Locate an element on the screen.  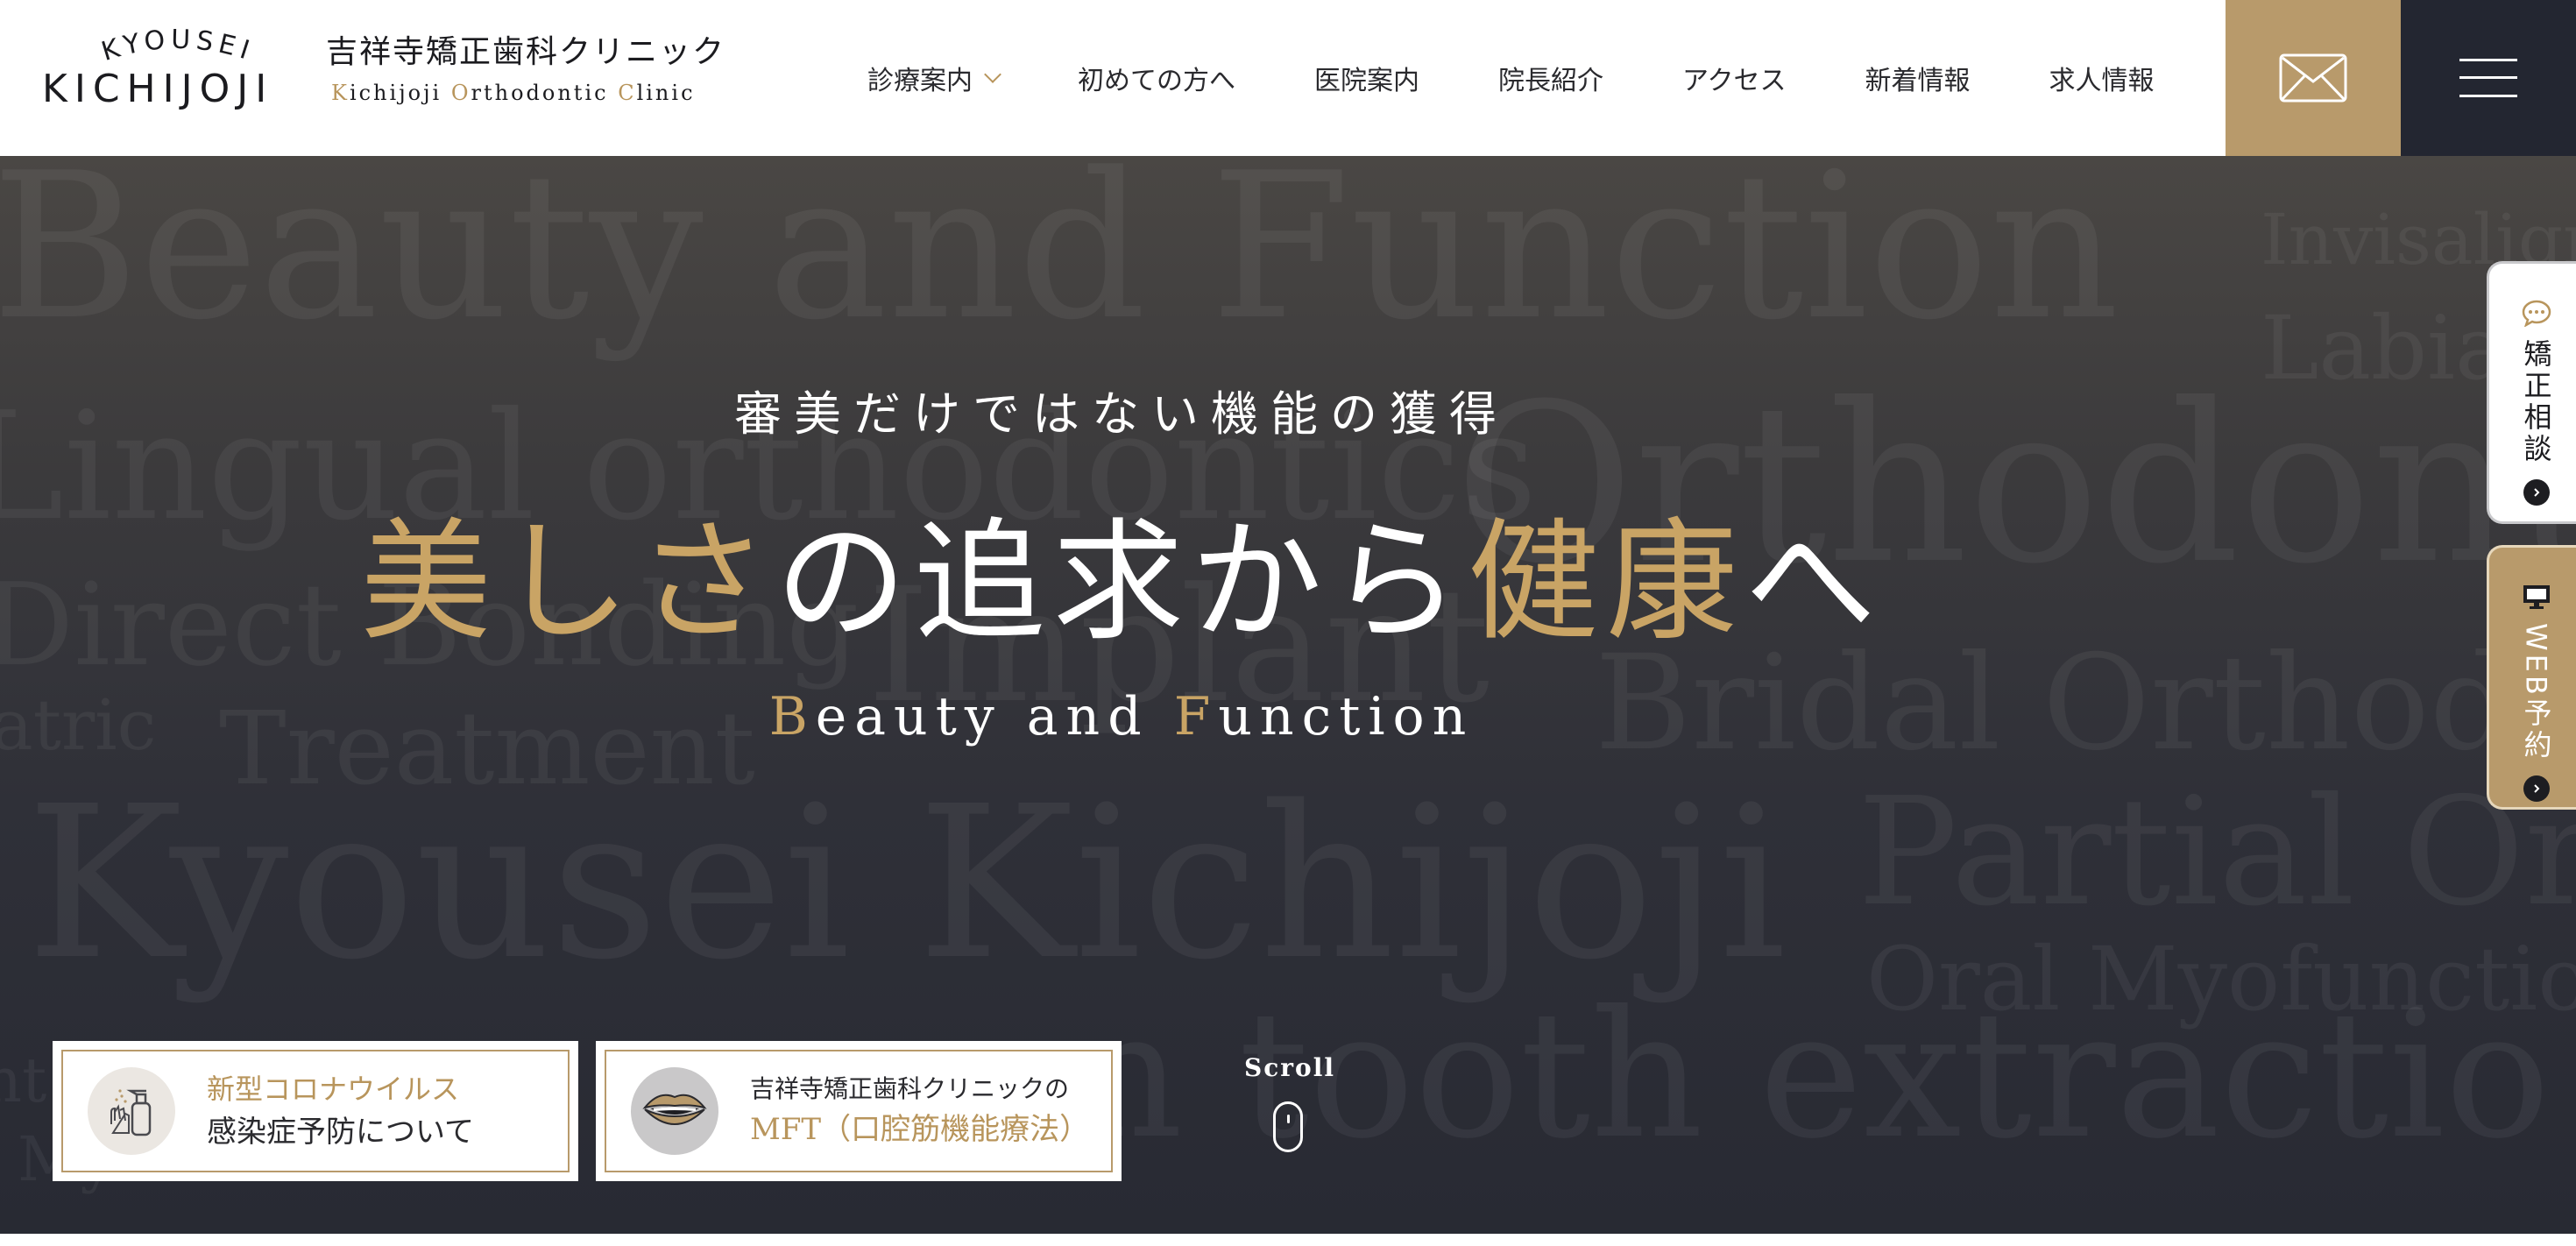
lips-mouth-icon is located at coordinates (674, 1111).